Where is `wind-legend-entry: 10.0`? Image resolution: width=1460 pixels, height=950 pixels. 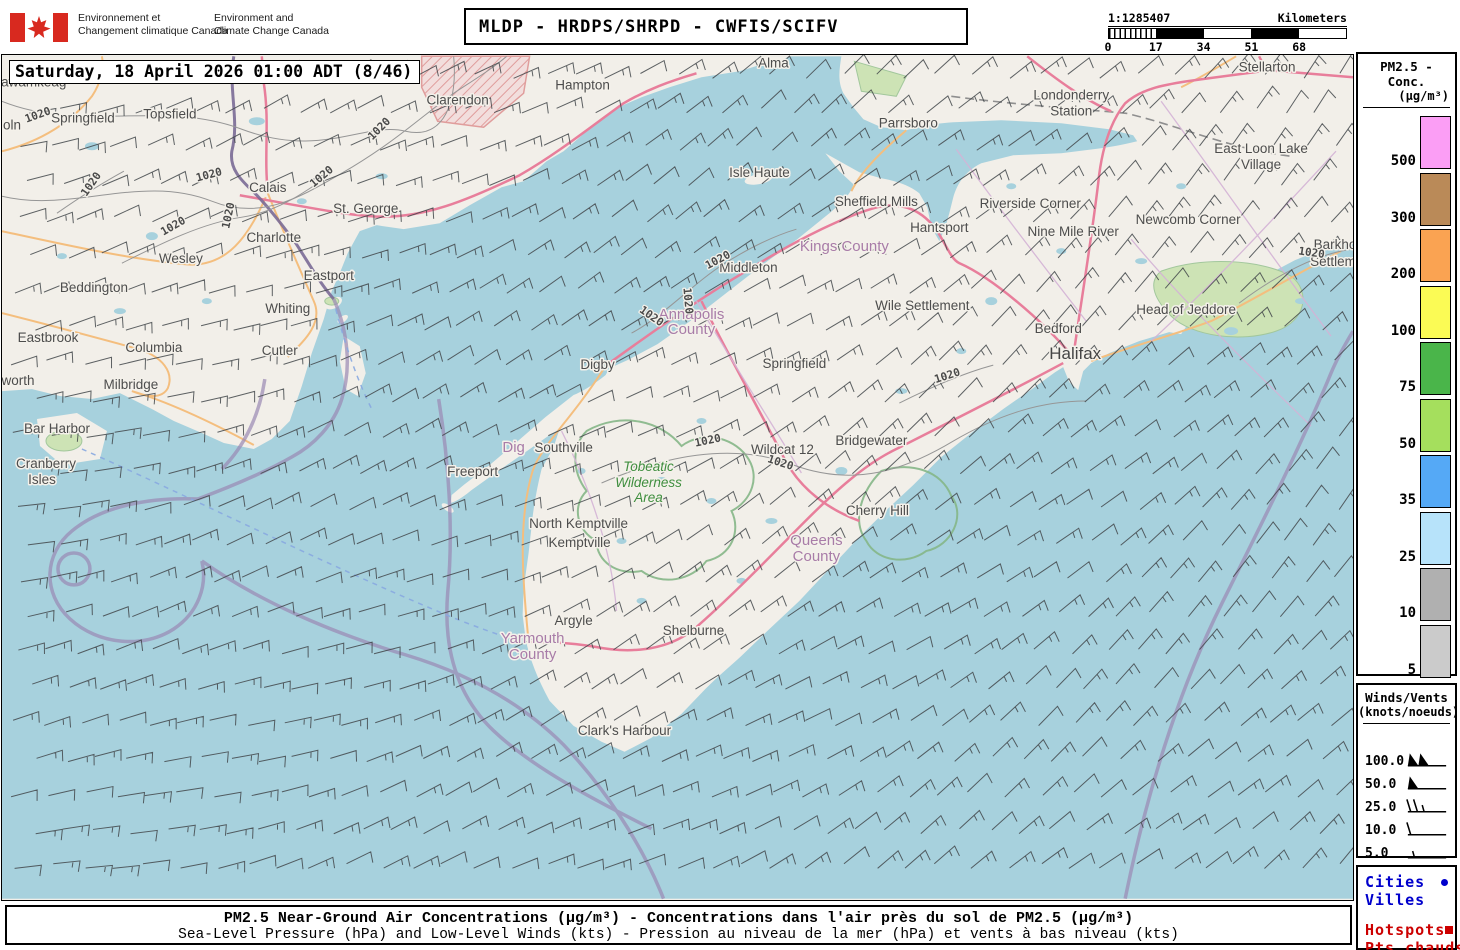
wind-legend-entry: 10.0 is located at coordinates (1406, 830).